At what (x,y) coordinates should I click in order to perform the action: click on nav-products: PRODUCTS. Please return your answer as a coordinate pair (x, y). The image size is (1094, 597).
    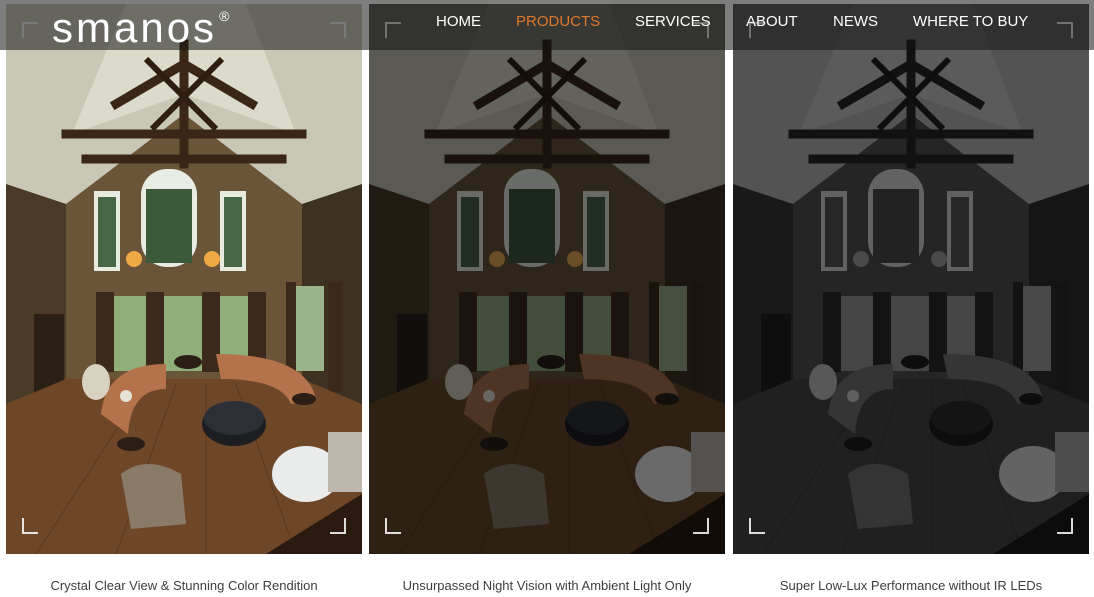
    Looking at the image, I should click on (558, 22).